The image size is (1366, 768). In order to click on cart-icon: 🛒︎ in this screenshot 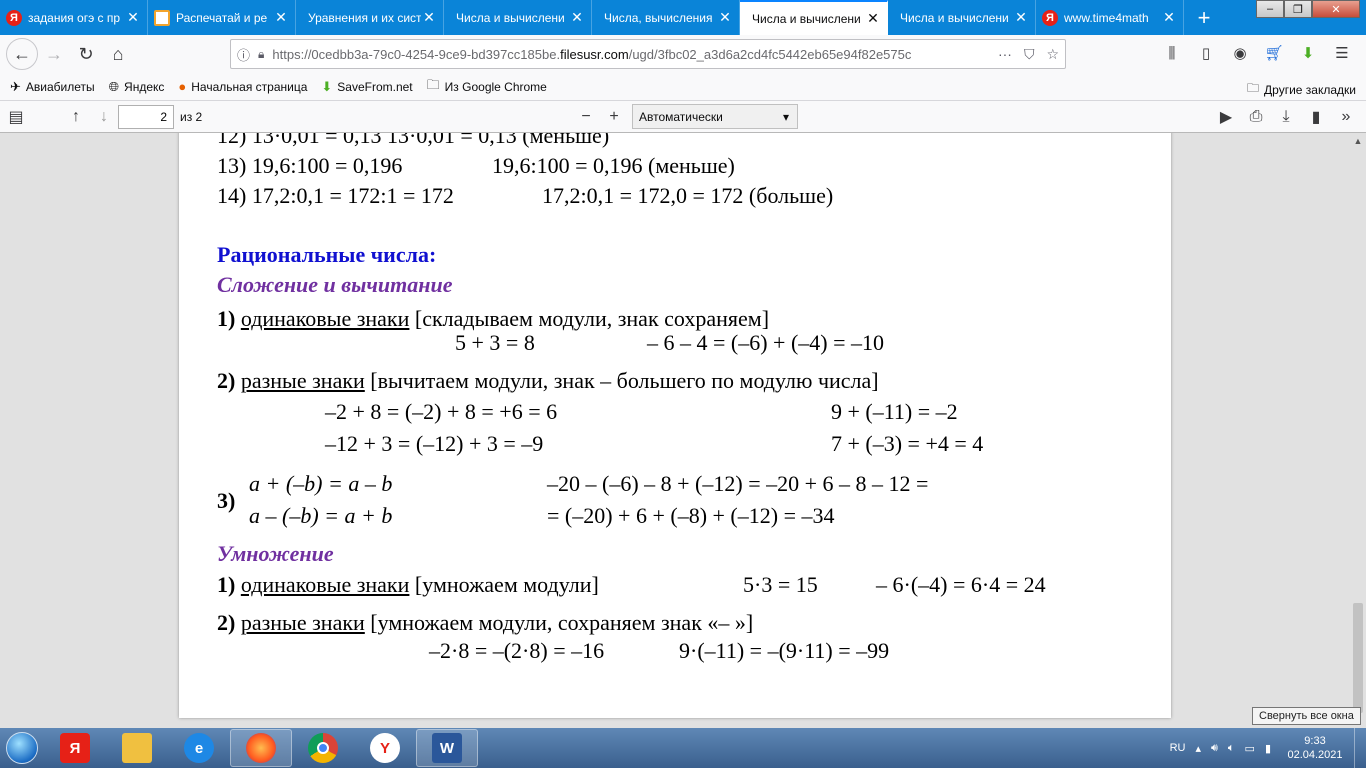, I will do `click(1274, 53)`.